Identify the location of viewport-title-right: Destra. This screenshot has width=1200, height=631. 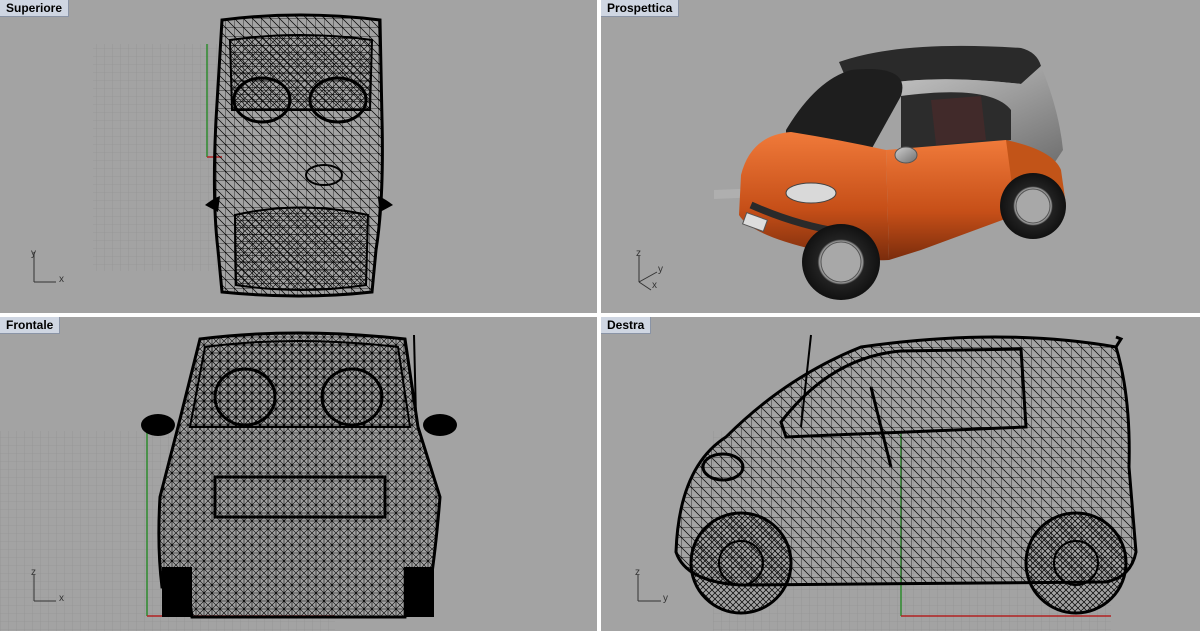
(626, 325).